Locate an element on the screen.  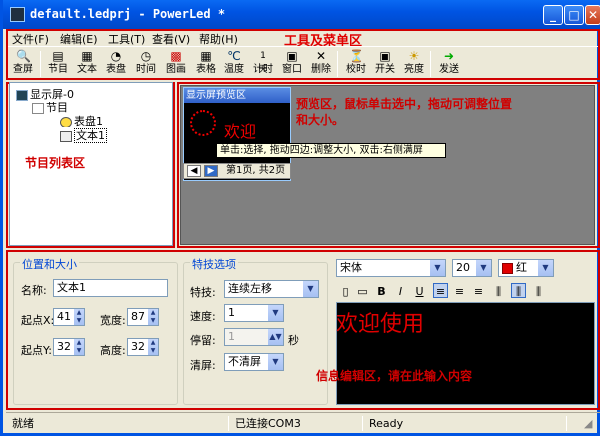
new-file-icon: ▯ is located at coordinates (345, 290).